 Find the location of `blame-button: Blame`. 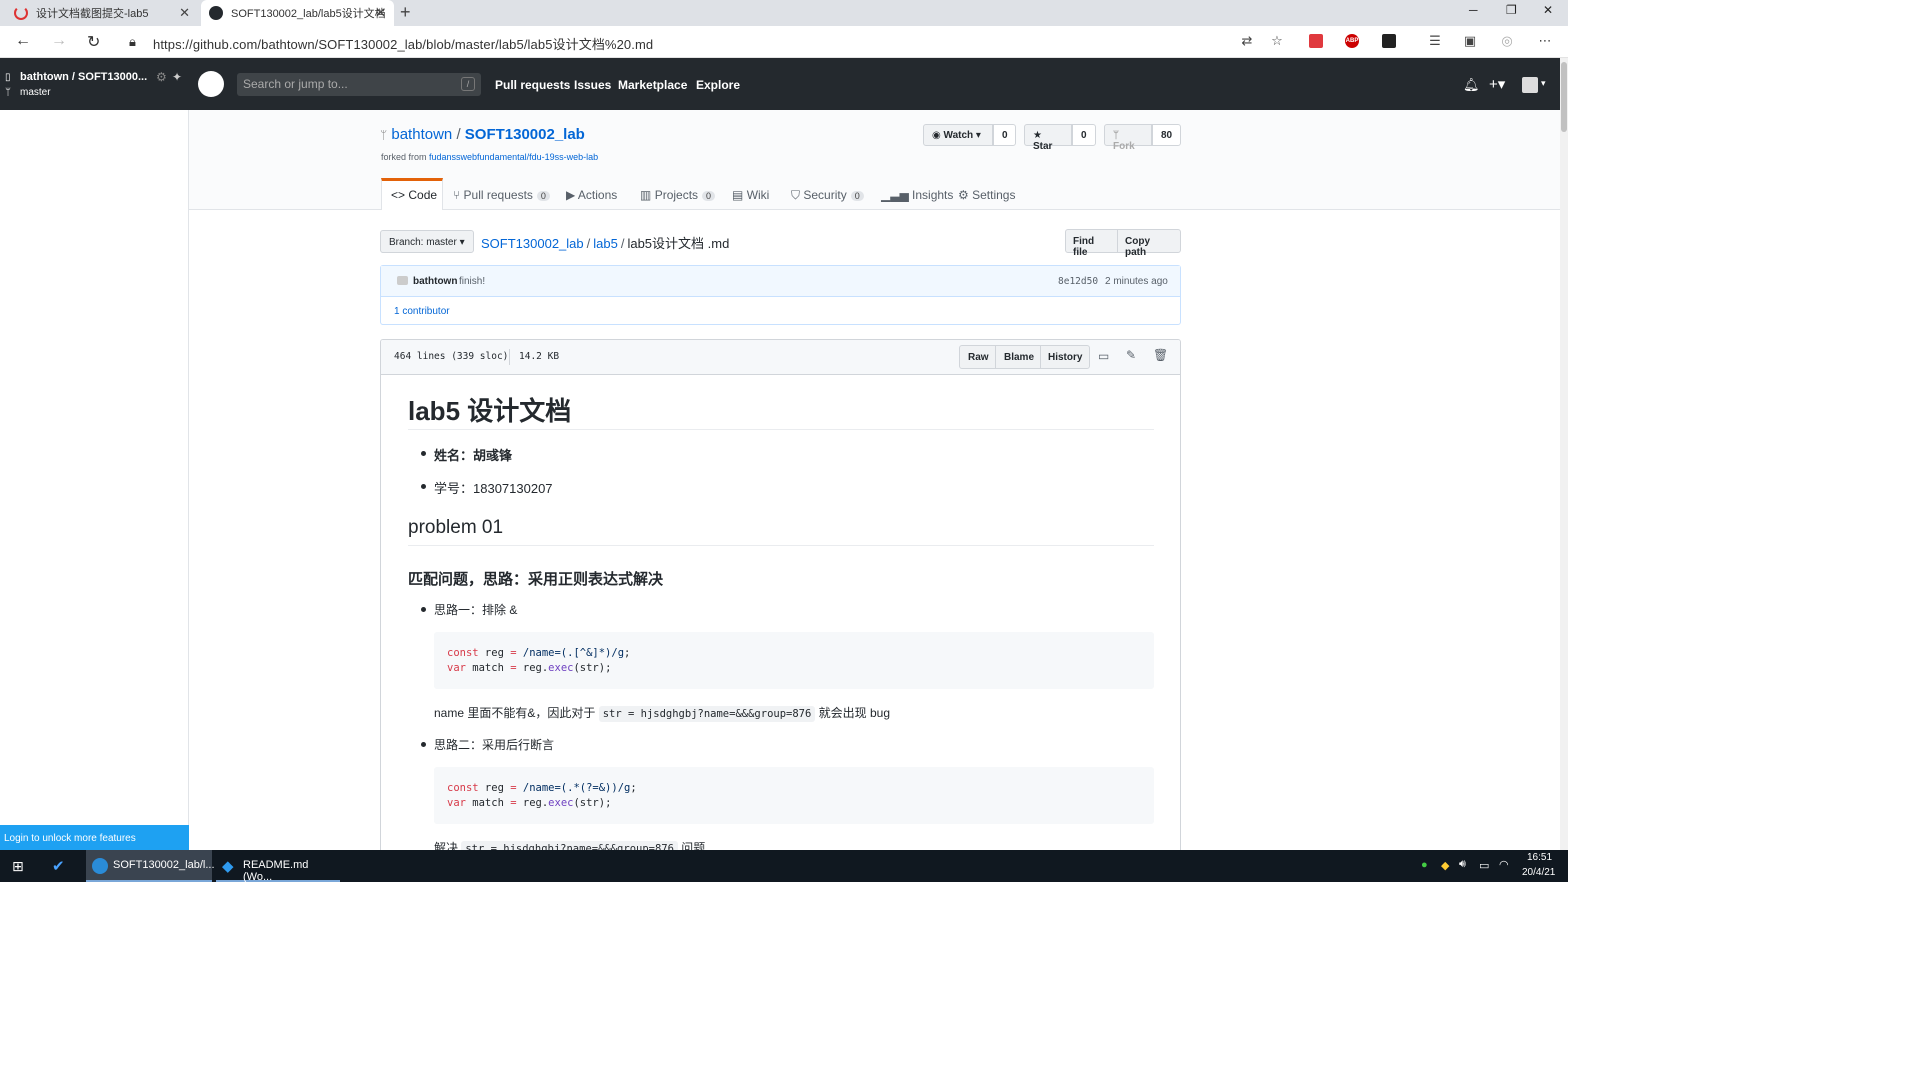

blame-button: Blame is located at coordinates (1018, 357).